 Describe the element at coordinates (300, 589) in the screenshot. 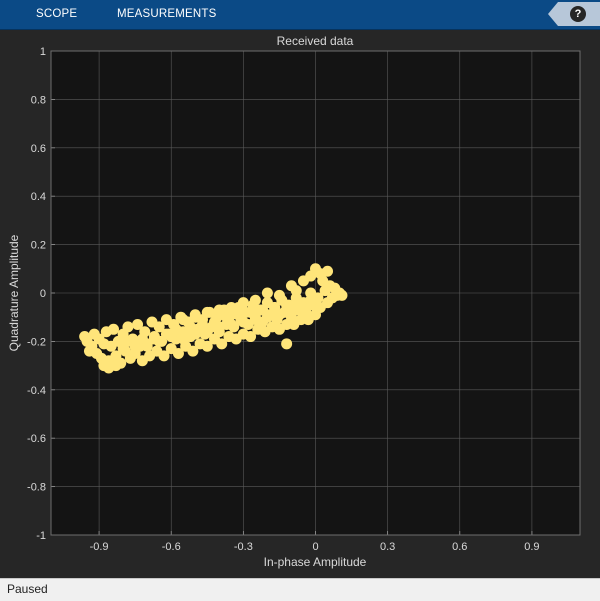

I see `status-bar: Paused` at that location.